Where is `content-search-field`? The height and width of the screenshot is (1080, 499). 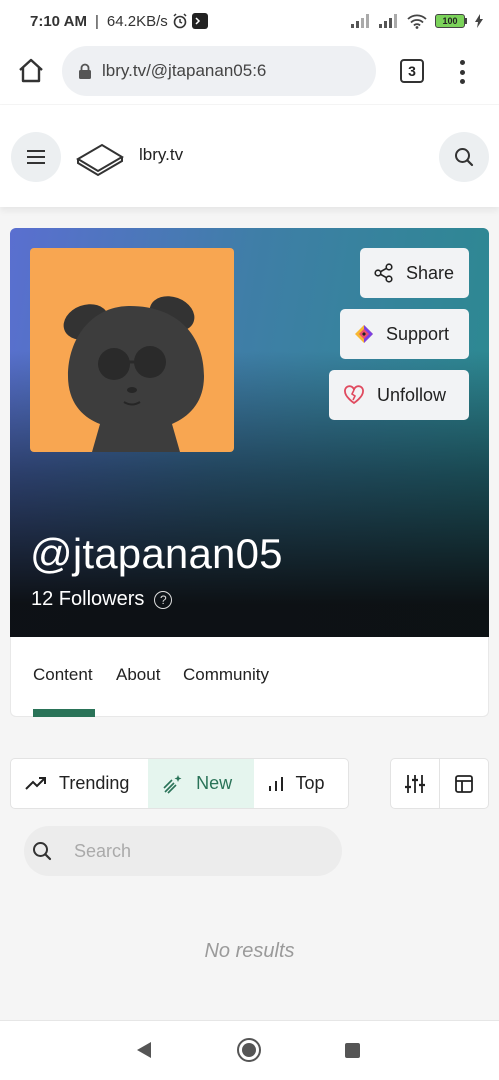
content-search-field is located at coordinates (183, 851).